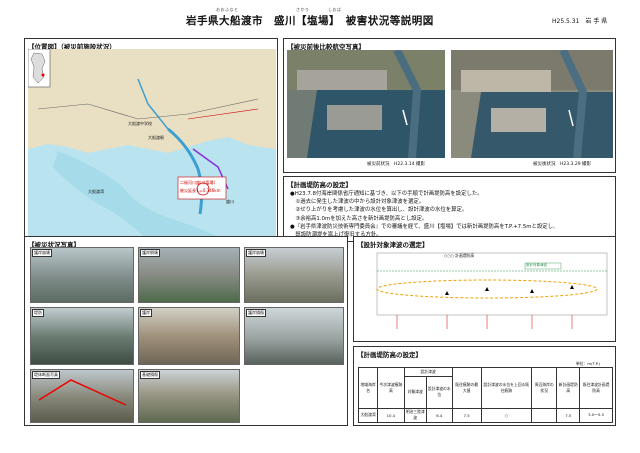  What do you see at coordinates (189, 396) in the screenshot?
I see `damage-photo-8: 基礎損傷` at bounding box center [189, 396].